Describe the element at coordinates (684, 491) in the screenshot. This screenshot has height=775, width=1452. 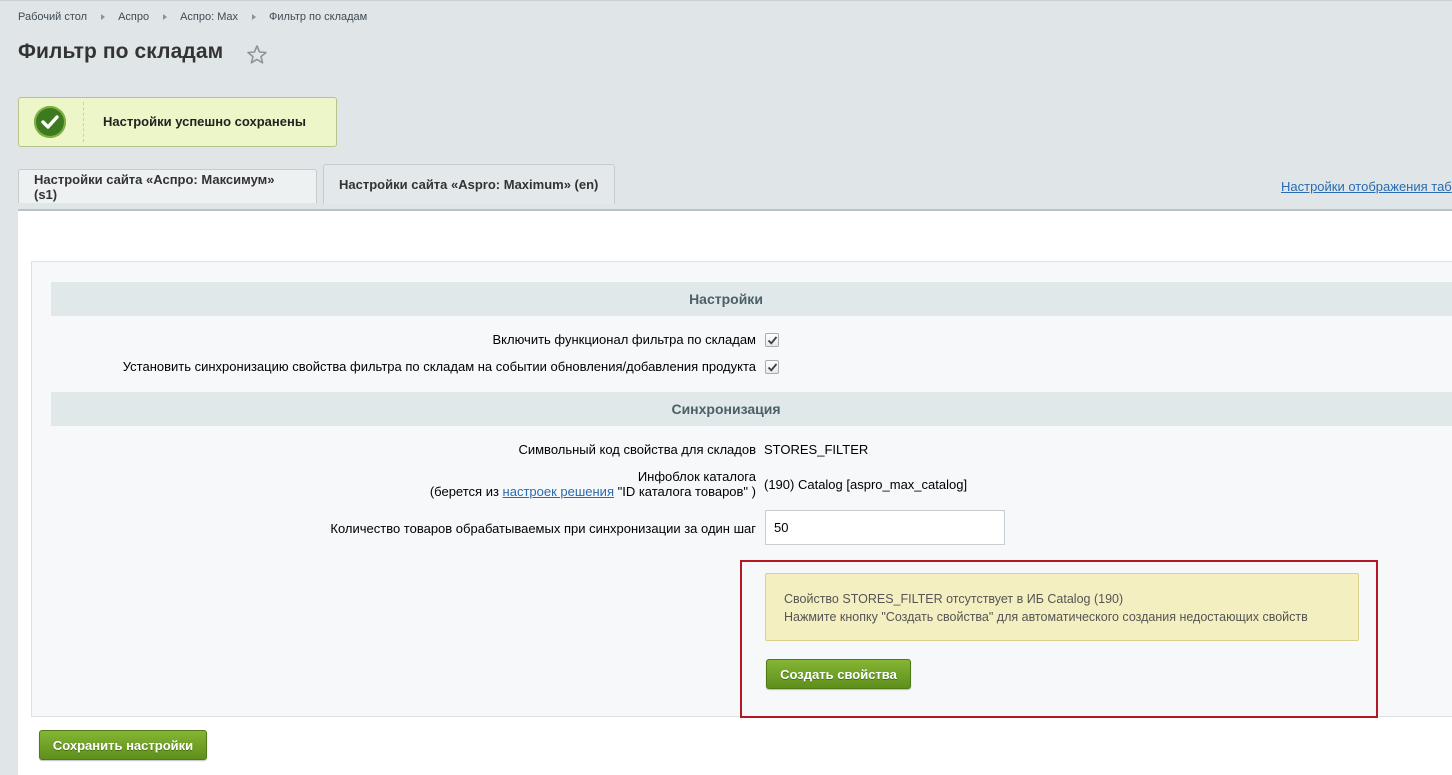
I see `catalog-iblock-label-suffix: "ID каталога товаров" )` at that location.